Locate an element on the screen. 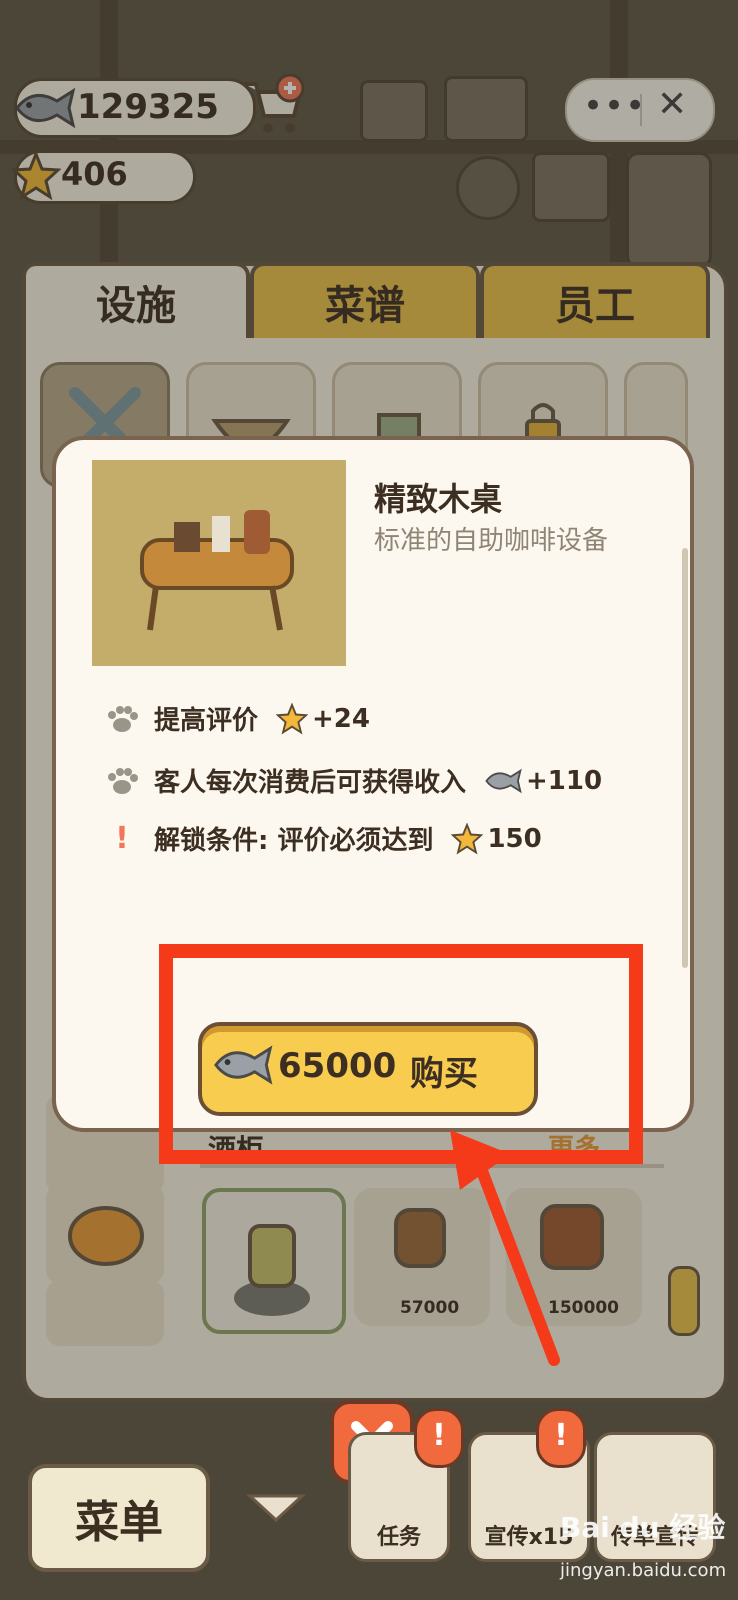  income-row: 客人每次消费后可获得收入 +110 is located at coordinates (353, 780).